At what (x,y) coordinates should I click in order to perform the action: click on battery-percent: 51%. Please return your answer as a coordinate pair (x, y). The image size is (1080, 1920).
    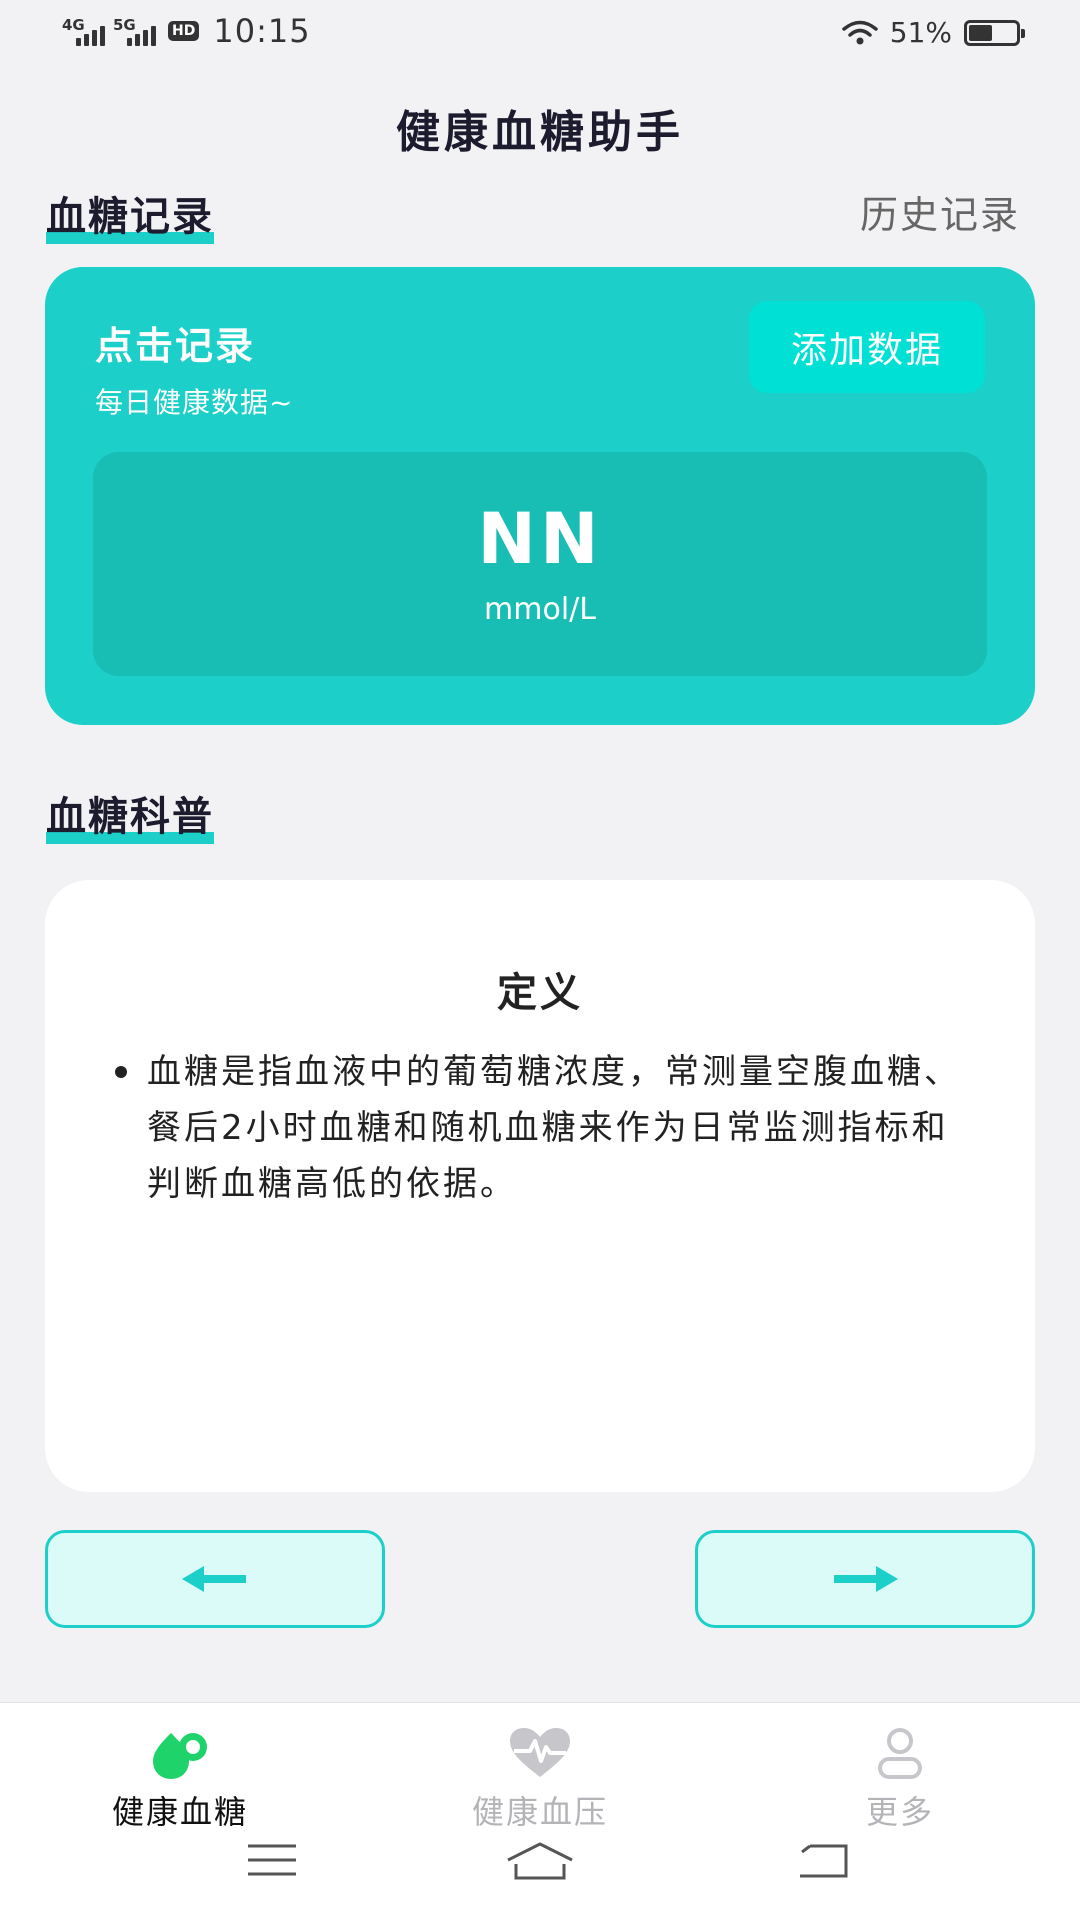
    Looking at the image, I should click on (920, 32).